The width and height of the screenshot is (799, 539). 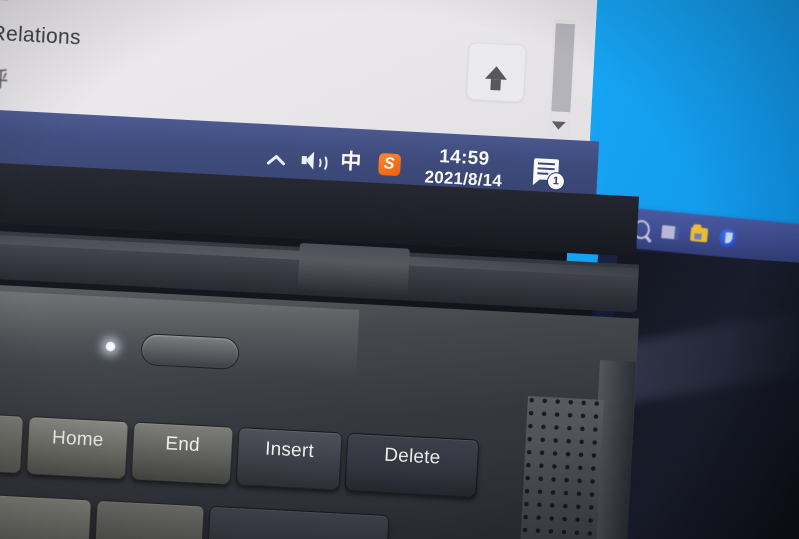 I want to click on key-partial-left, so click(x=12, y=444).